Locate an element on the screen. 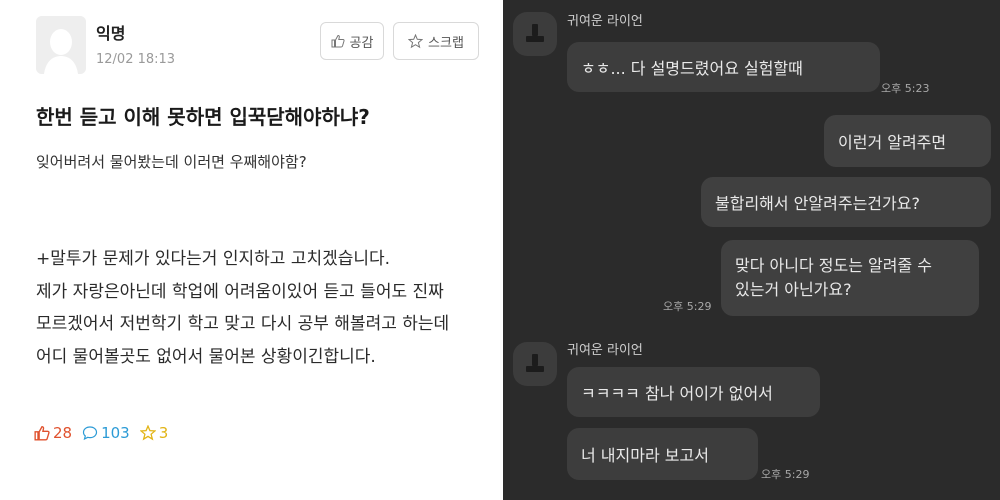 This screenshot has height=500, width=1000. message-text: 불합리해서 안알려주는건가요? is located at coordinates (817, 203).